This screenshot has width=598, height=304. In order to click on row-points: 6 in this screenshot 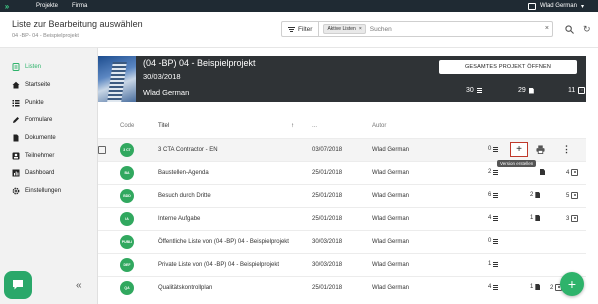, I will do `click(493, 195)`.